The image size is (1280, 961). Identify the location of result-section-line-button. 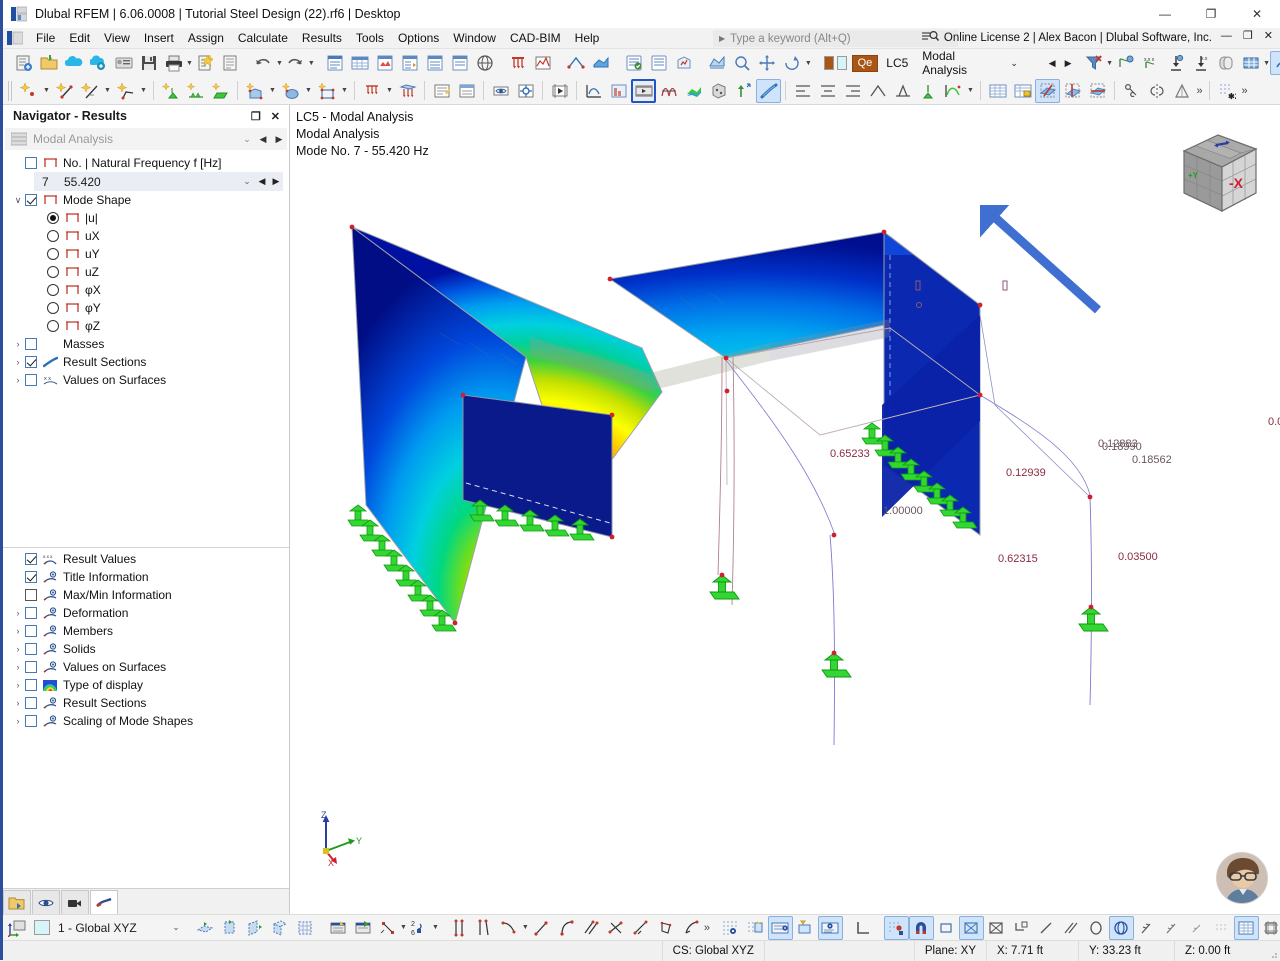
(768, 90).